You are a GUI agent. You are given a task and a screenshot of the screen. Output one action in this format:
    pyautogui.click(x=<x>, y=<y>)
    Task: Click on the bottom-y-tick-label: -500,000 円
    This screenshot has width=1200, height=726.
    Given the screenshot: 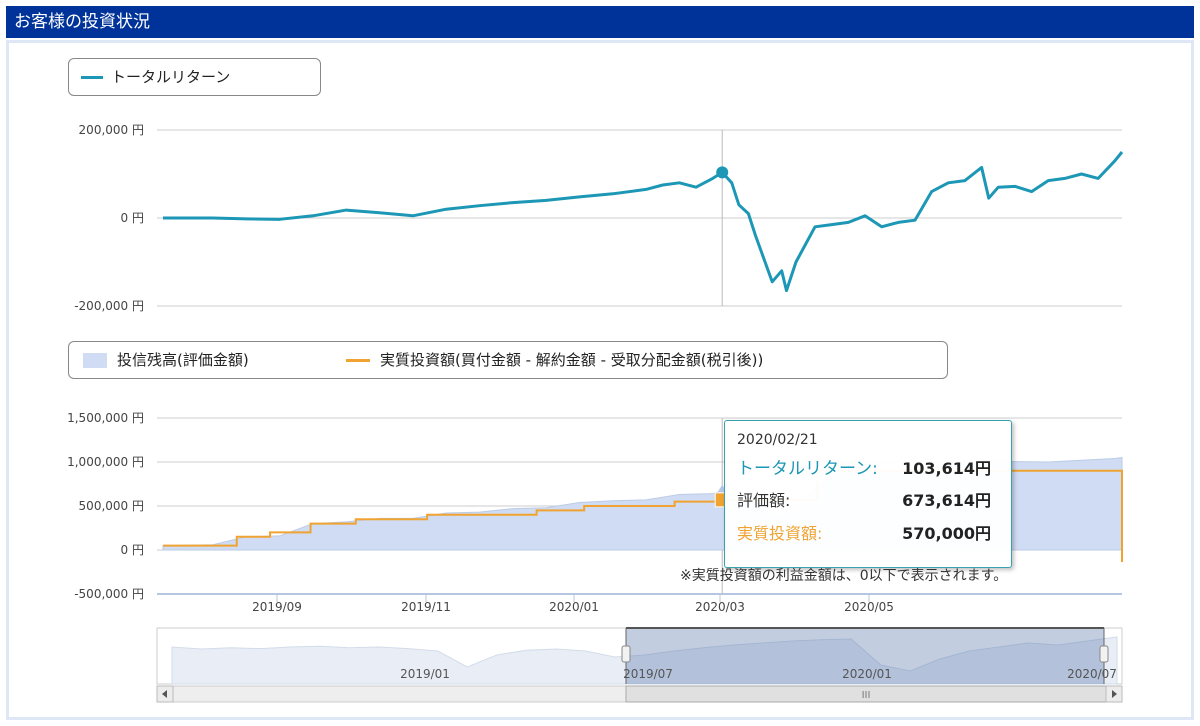 What is the action you would take?
    pyautogui.click(x=109, y=594)
    